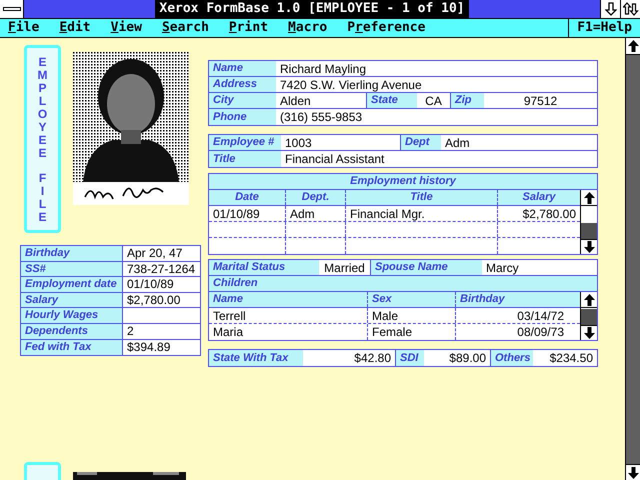 The image size is (640, 480). I want to click on column-header: Sex, so click(412, 299).